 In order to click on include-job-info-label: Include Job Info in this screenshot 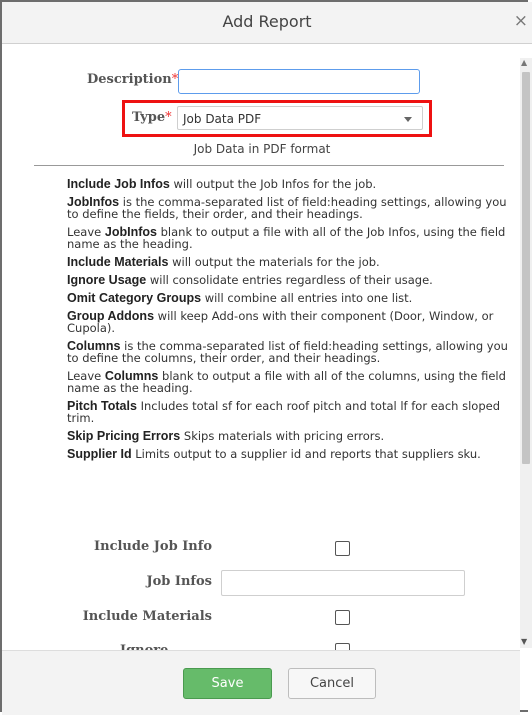, I will do `click(153, 546)`.